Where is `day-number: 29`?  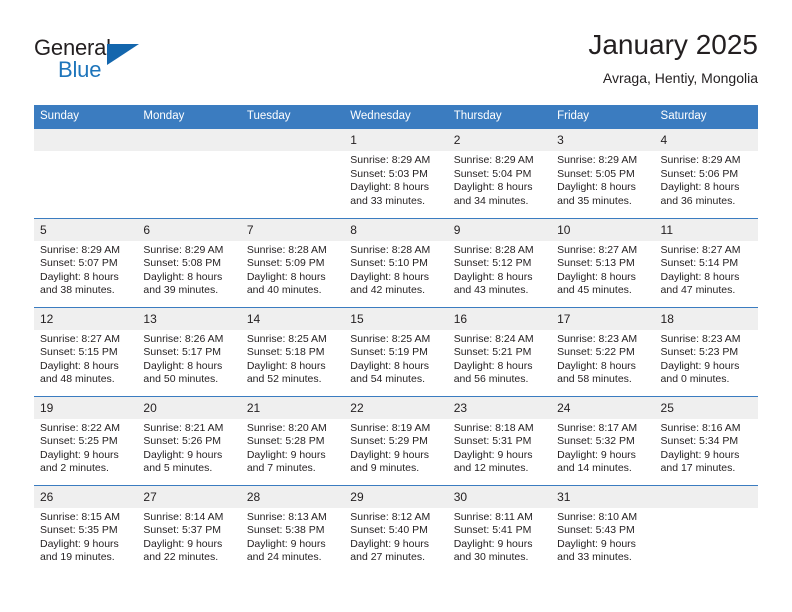
day-number: 29 is located at coordinates (396, 496).